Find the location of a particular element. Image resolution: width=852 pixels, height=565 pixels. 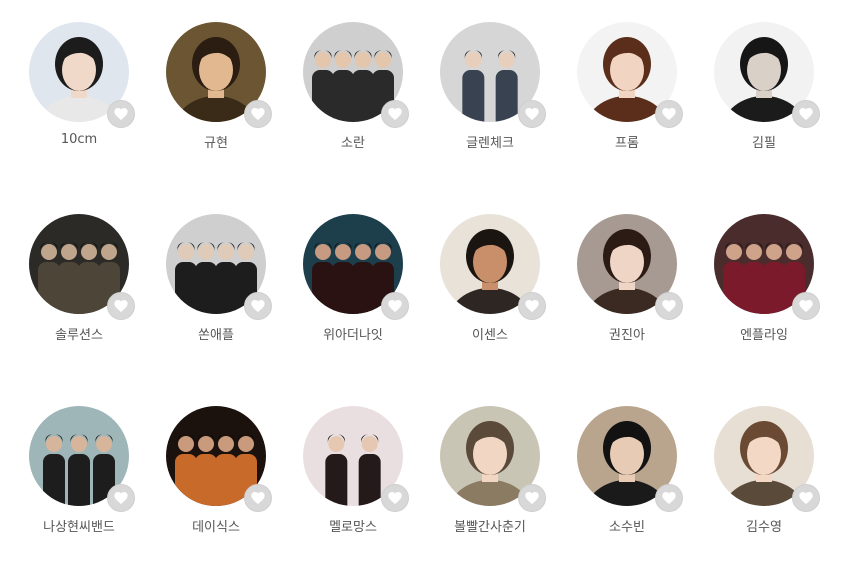

artist-name: 소수빈 is located at coordinates (627, 525).